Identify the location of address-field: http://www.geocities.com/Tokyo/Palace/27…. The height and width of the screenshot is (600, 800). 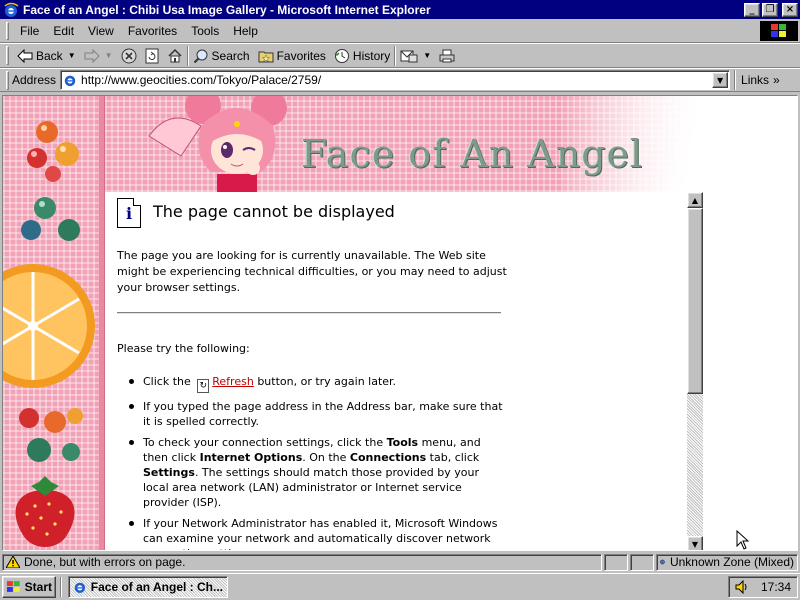
(395, 80).